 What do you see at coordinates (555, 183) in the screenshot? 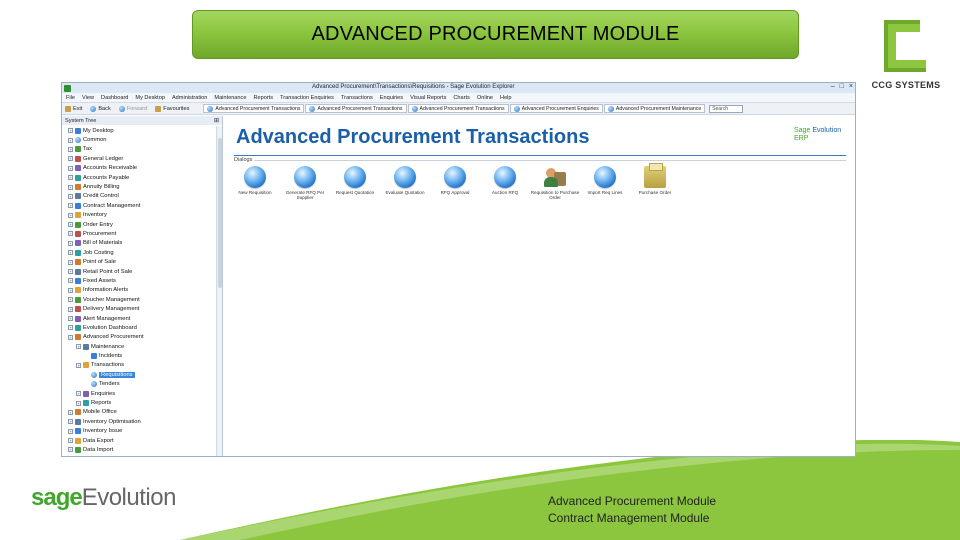
I see `action-requisition-to-purchase-order: Requisition to Purchase Order` at bounding box center [555, 183].